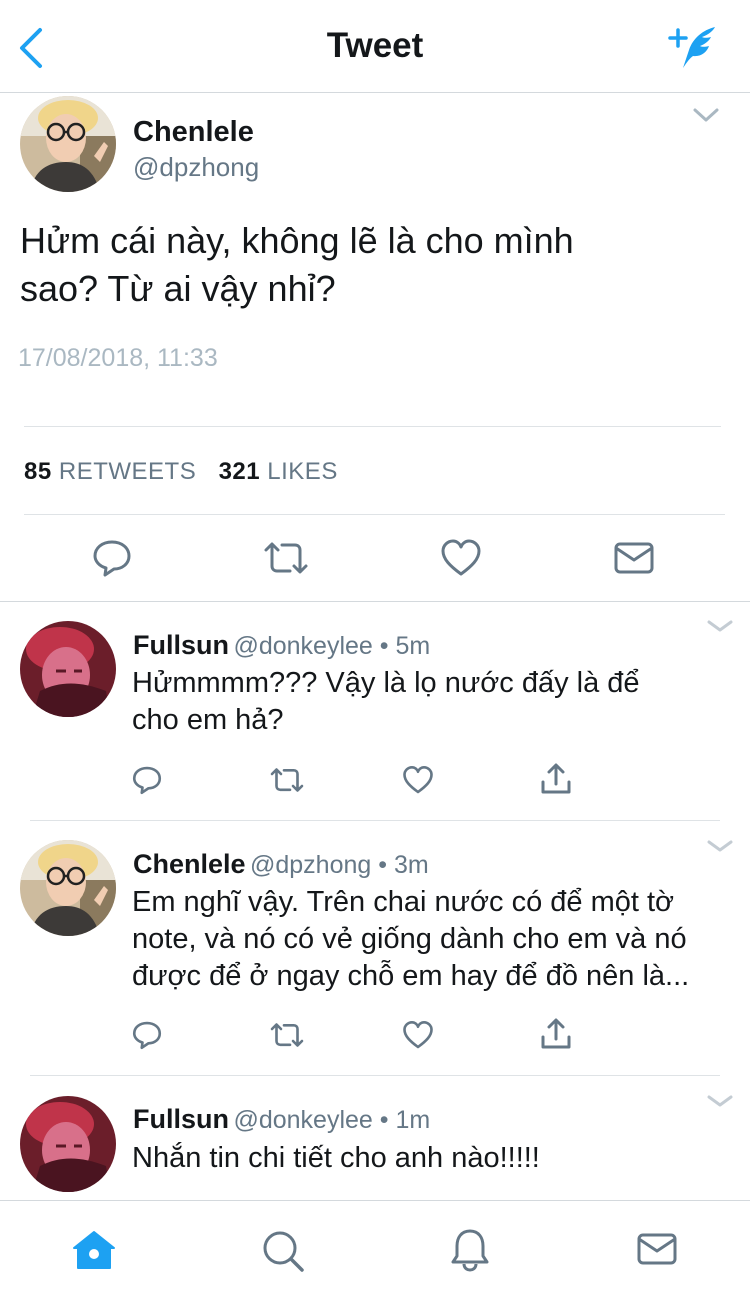  I want to click on likes-label: LIKES, so click(302, 471).